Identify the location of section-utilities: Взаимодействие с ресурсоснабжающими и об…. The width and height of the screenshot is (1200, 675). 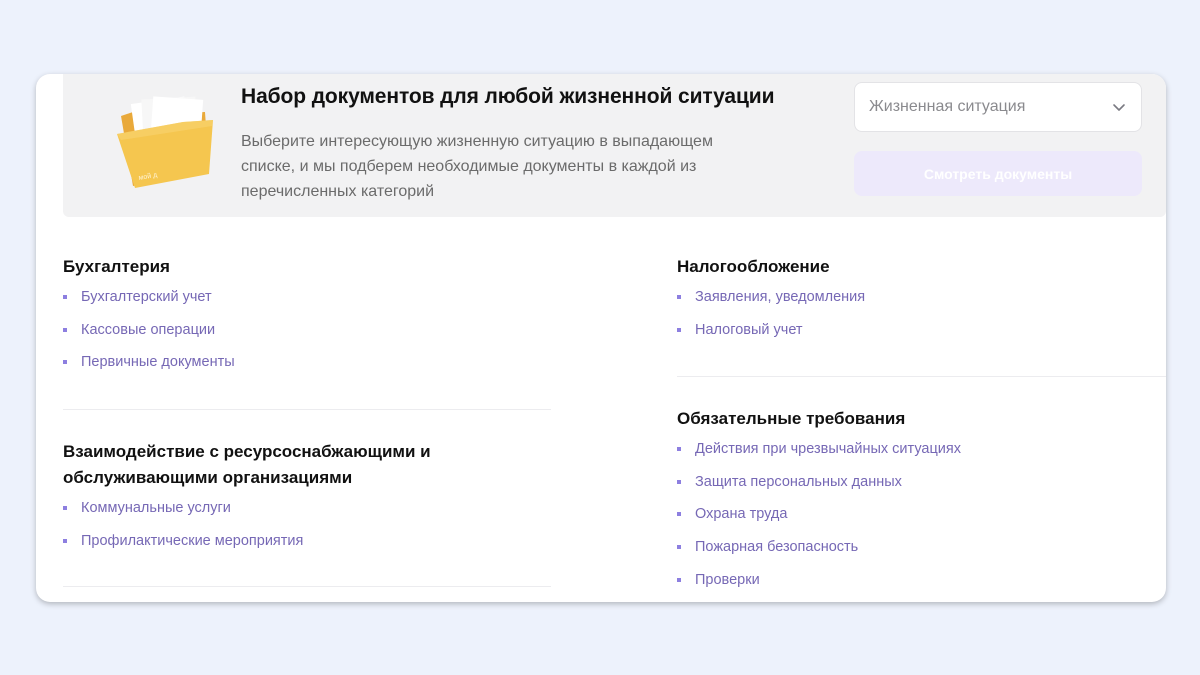
(278, 500).